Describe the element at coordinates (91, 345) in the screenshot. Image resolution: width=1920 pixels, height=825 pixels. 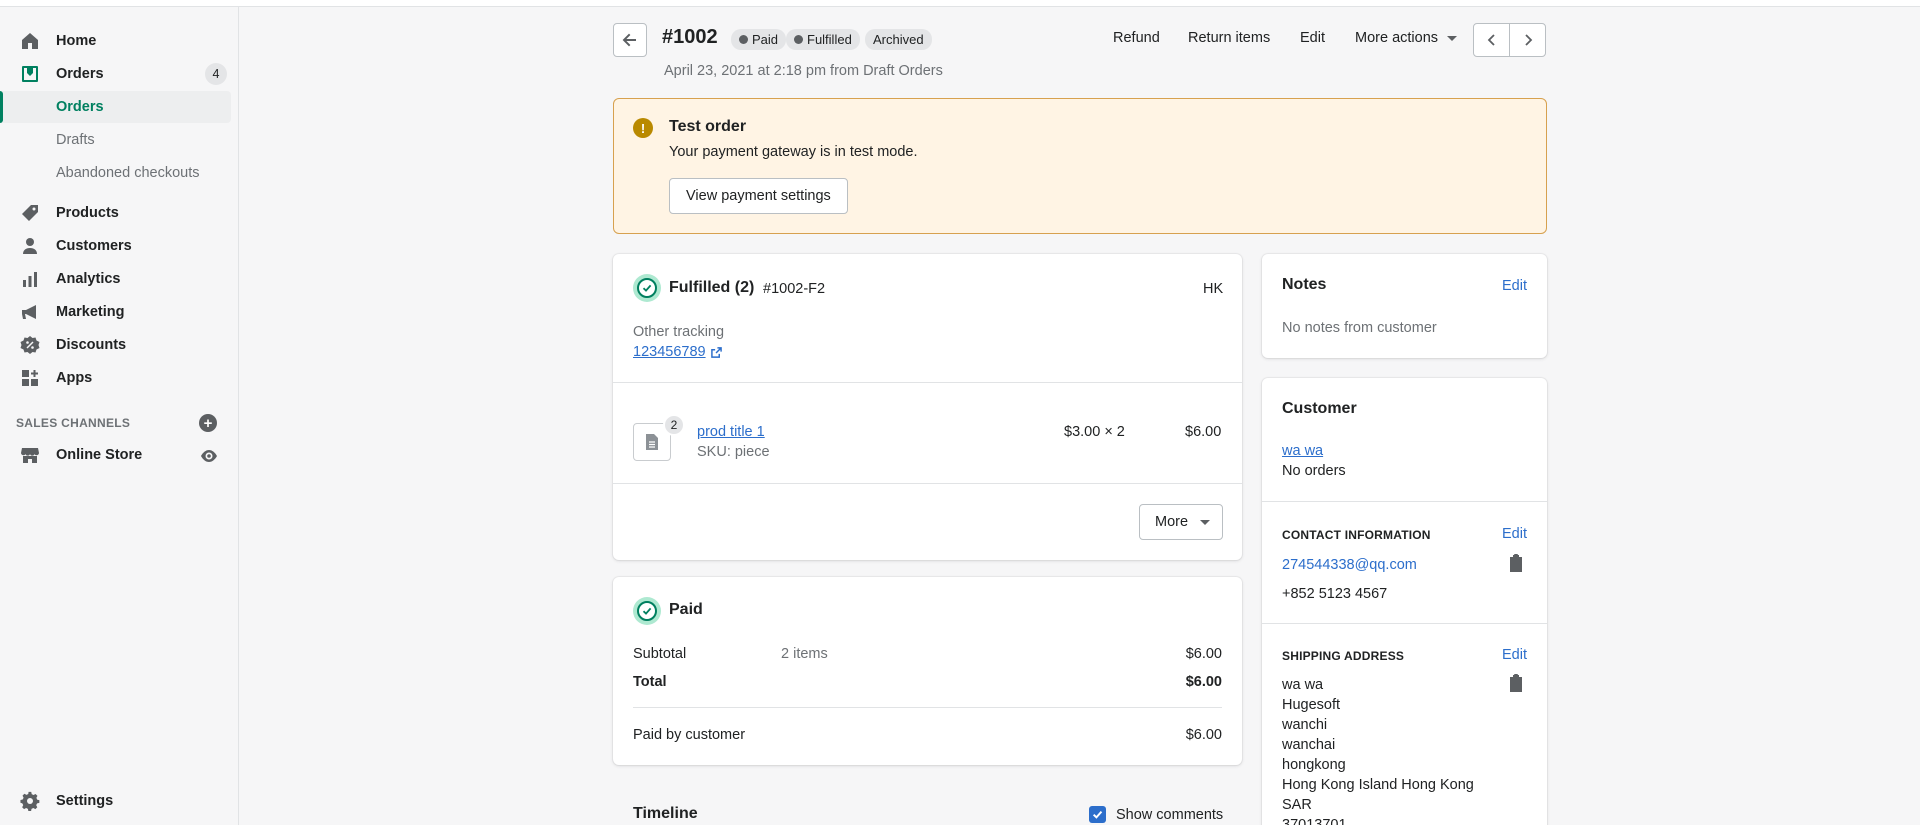
I see `sidebar-item-label: Discounts` at that location.